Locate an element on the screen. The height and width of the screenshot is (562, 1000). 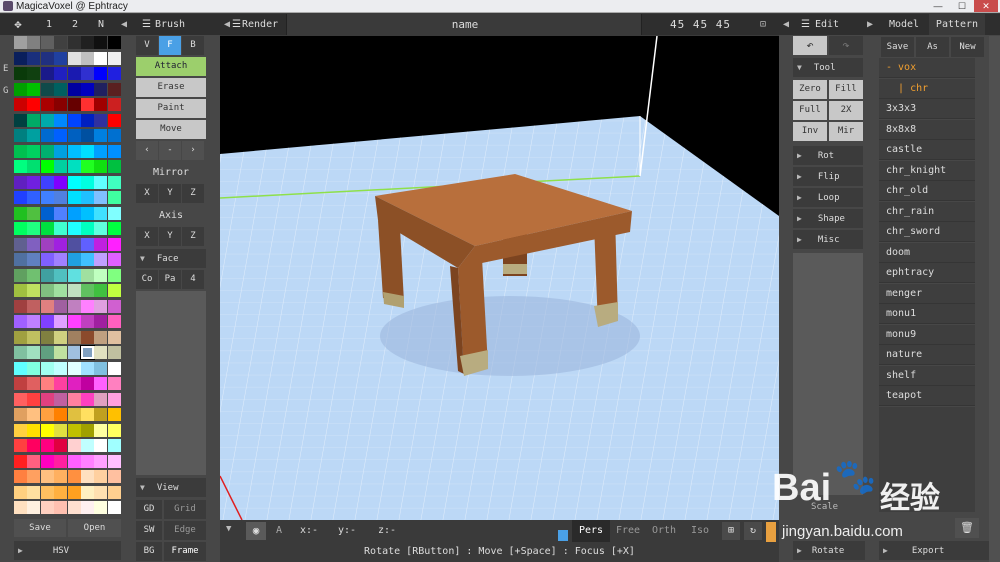
redo-button: ↷ is located at coordinates (846, 45).